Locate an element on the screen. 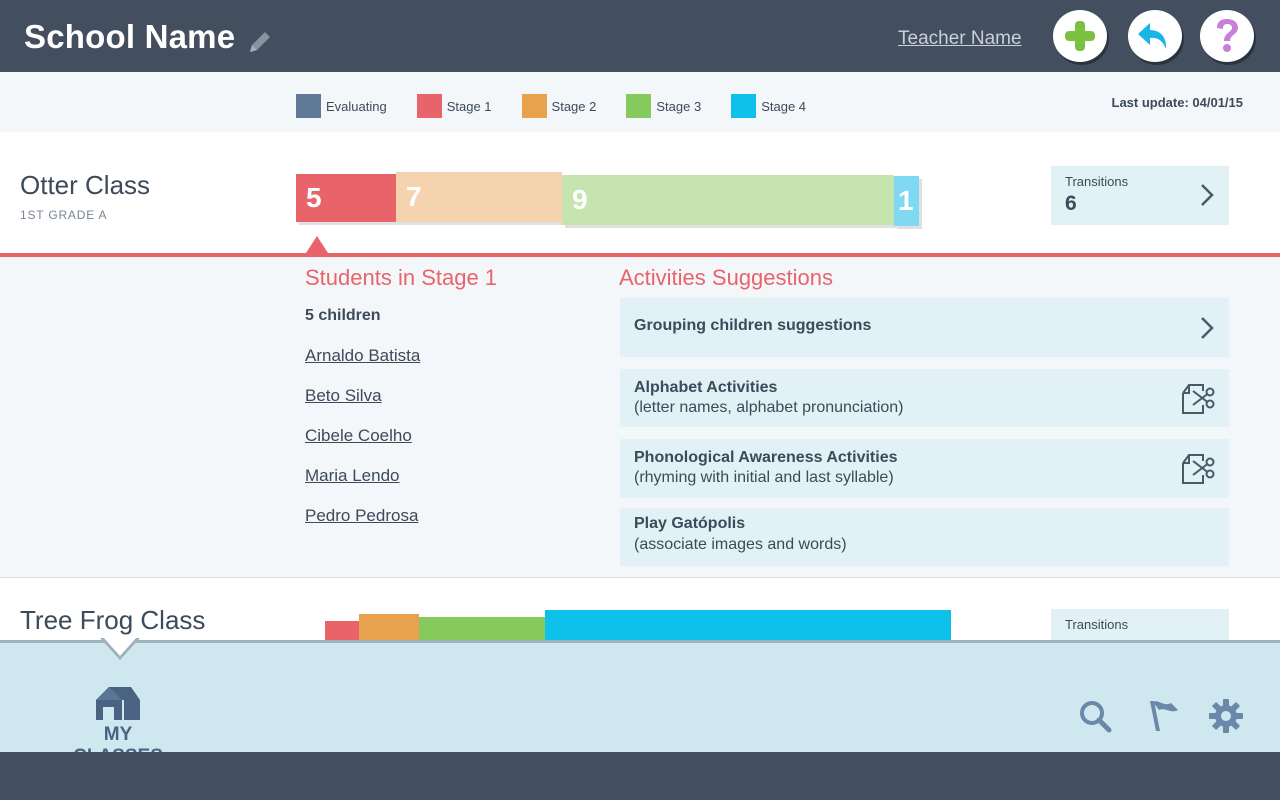 This screenshot has width=1280, height=800. activity-title: Alphabet Activities is located at coordinates (706, 387).